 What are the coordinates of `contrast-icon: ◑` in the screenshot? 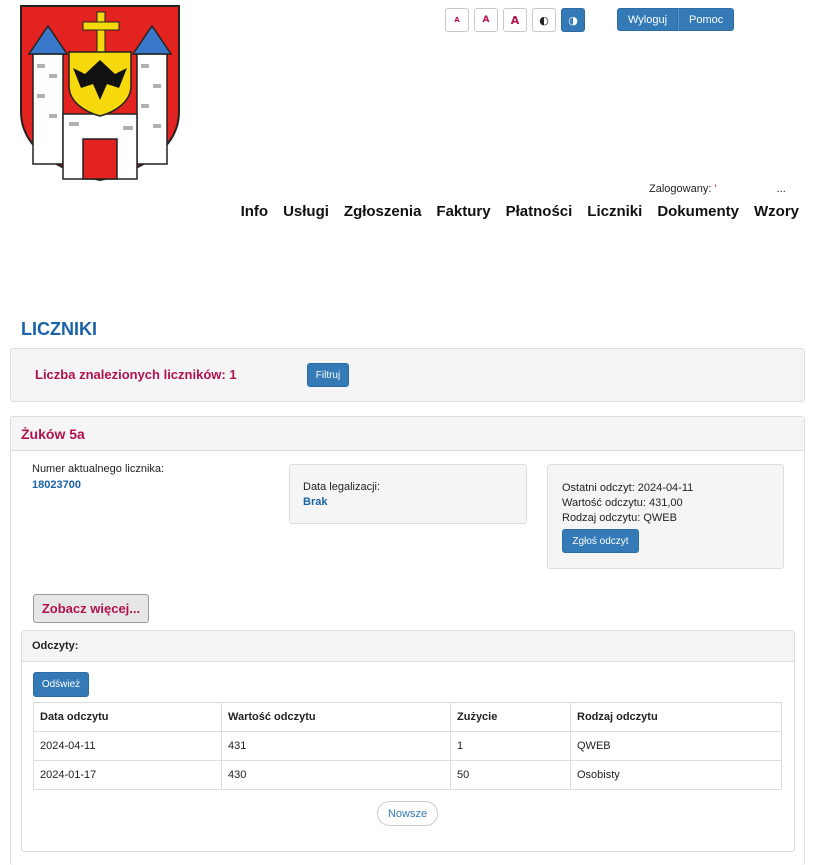 It's located at (573, 20).